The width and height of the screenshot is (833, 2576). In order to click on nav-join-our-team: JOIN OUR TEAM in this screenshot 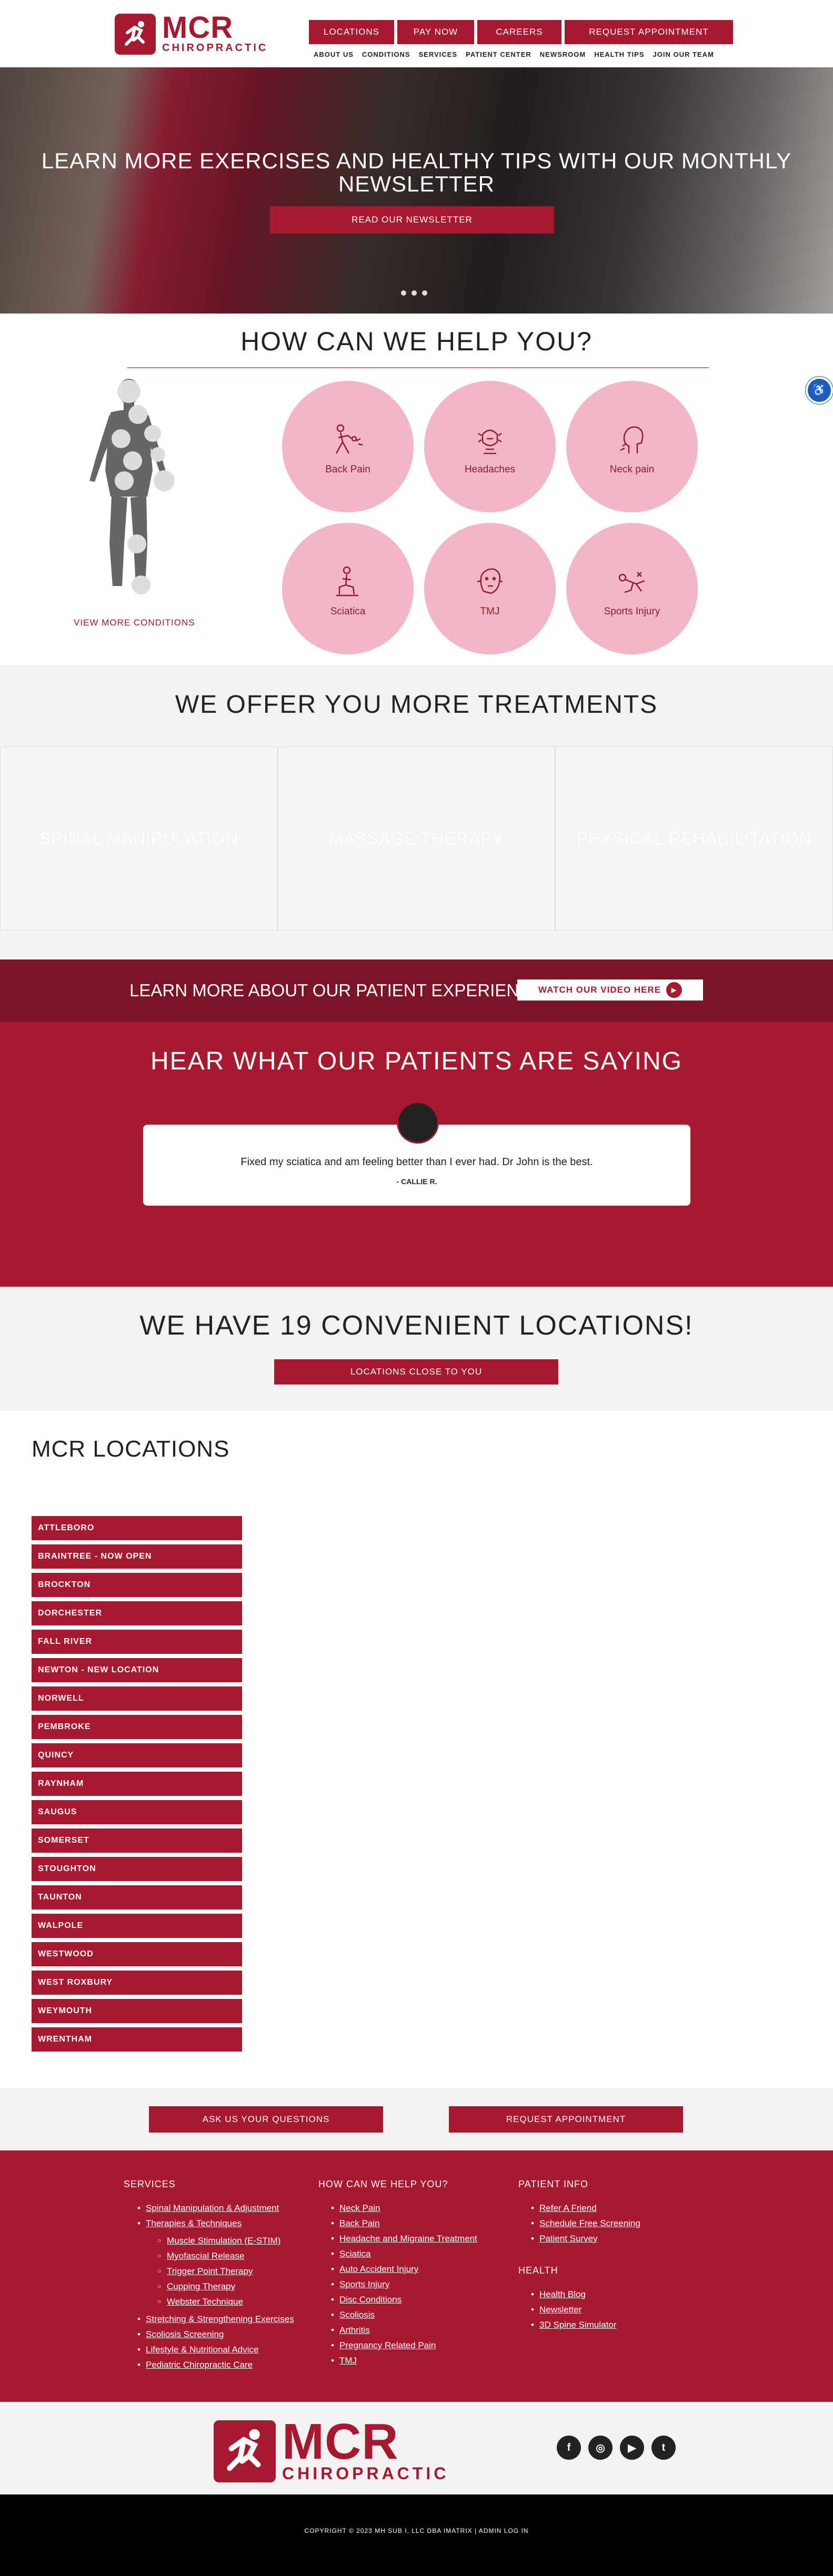, I will do `click(683, 54)`.